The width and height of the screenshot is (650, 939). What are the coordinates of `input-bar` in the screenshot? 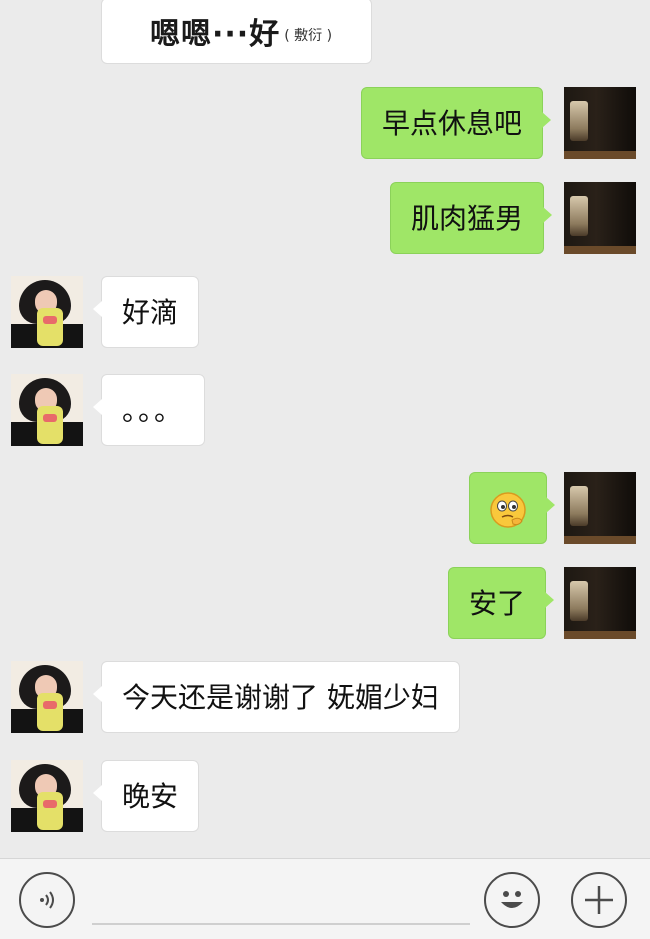 It's located at (325, 898).